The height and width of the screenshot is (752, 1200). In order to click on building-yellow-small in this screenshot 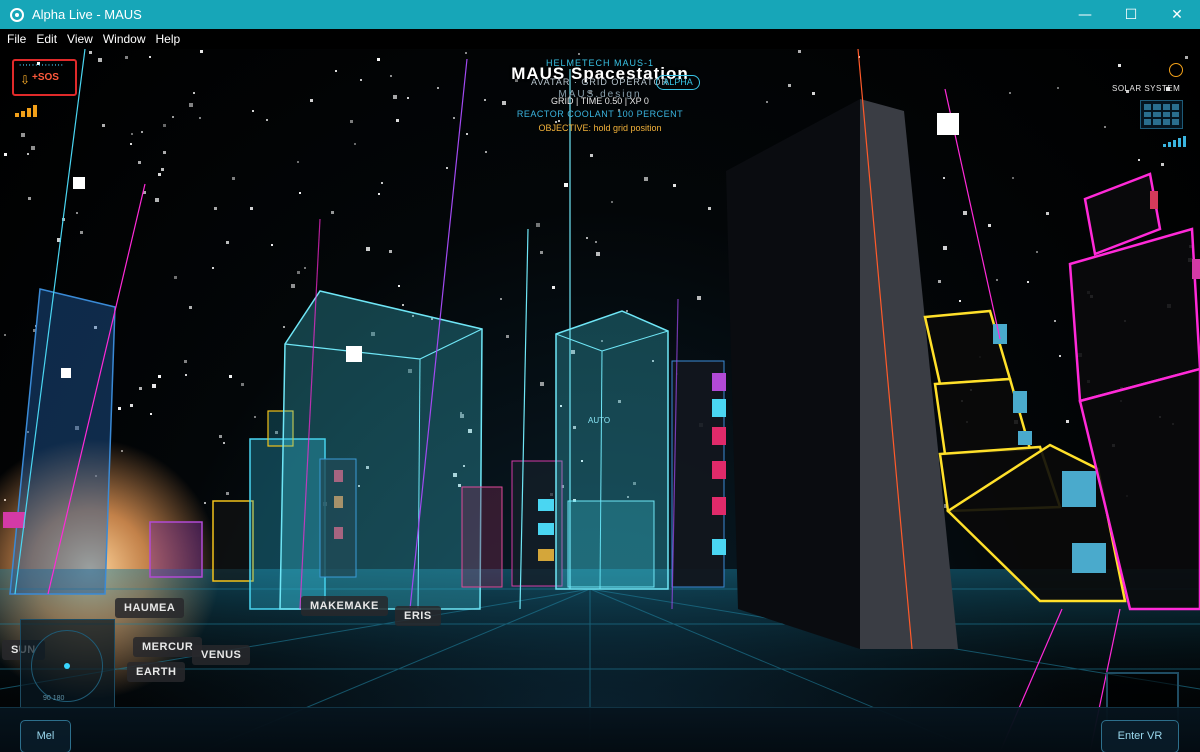, I will do `click(233, 541)`.